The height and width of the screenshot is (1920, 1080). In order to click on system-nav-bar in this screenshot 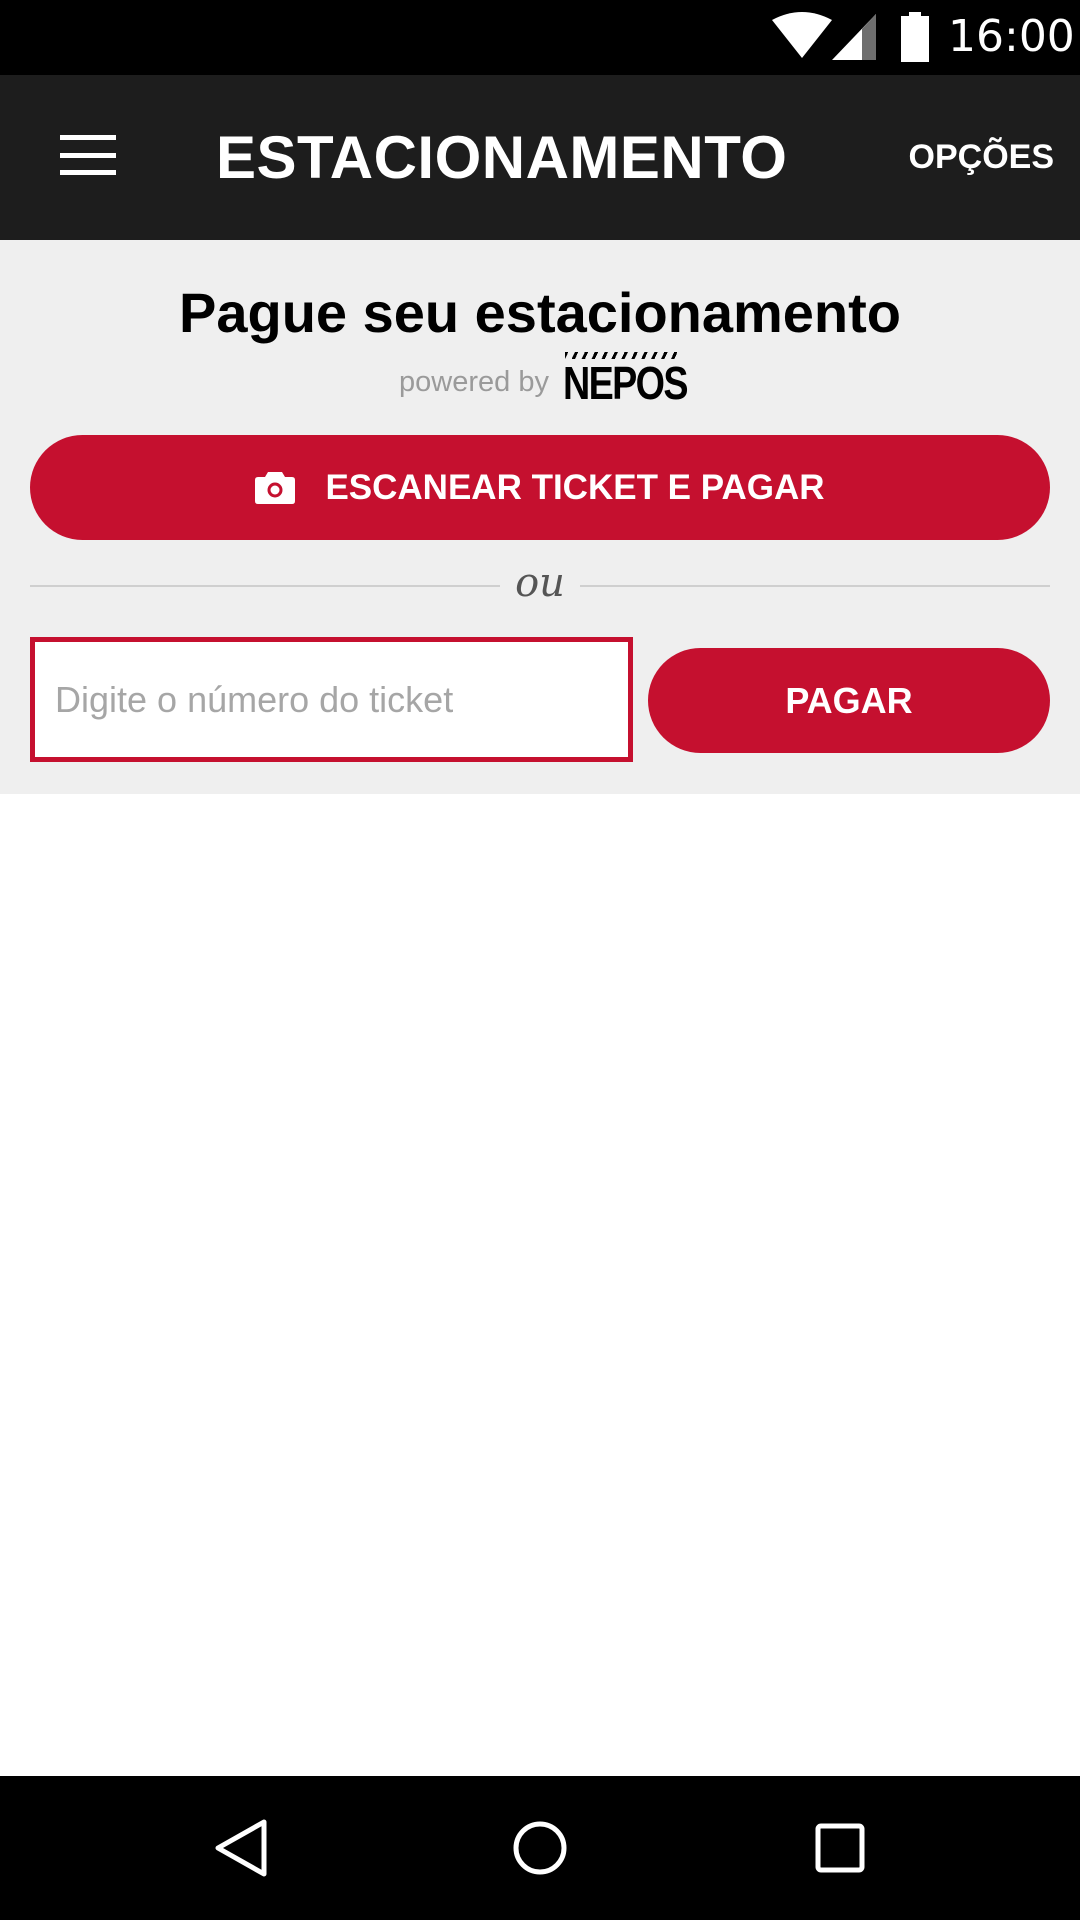, I will do `click(540, 1848)`.